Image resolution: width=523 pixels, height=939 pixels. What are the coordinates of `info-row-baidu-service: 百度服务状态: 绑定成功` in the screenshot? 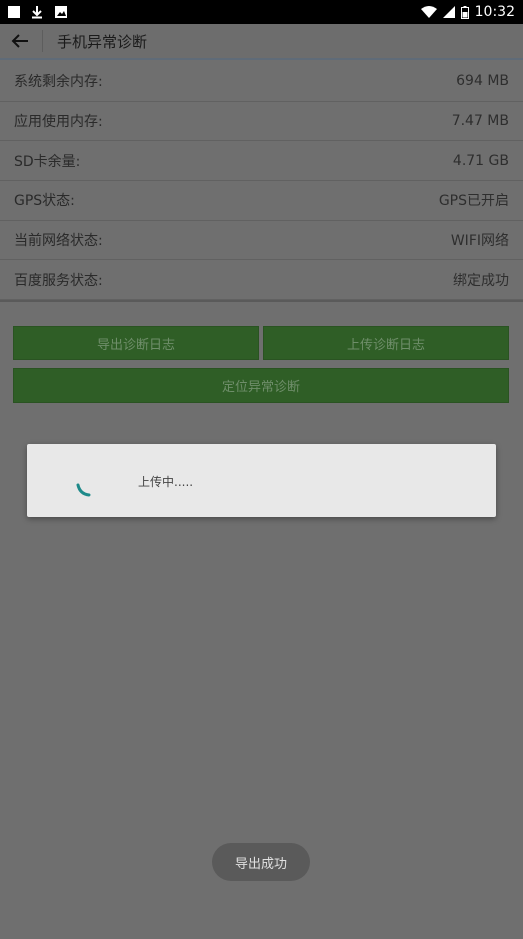 It's located at (261, 280).